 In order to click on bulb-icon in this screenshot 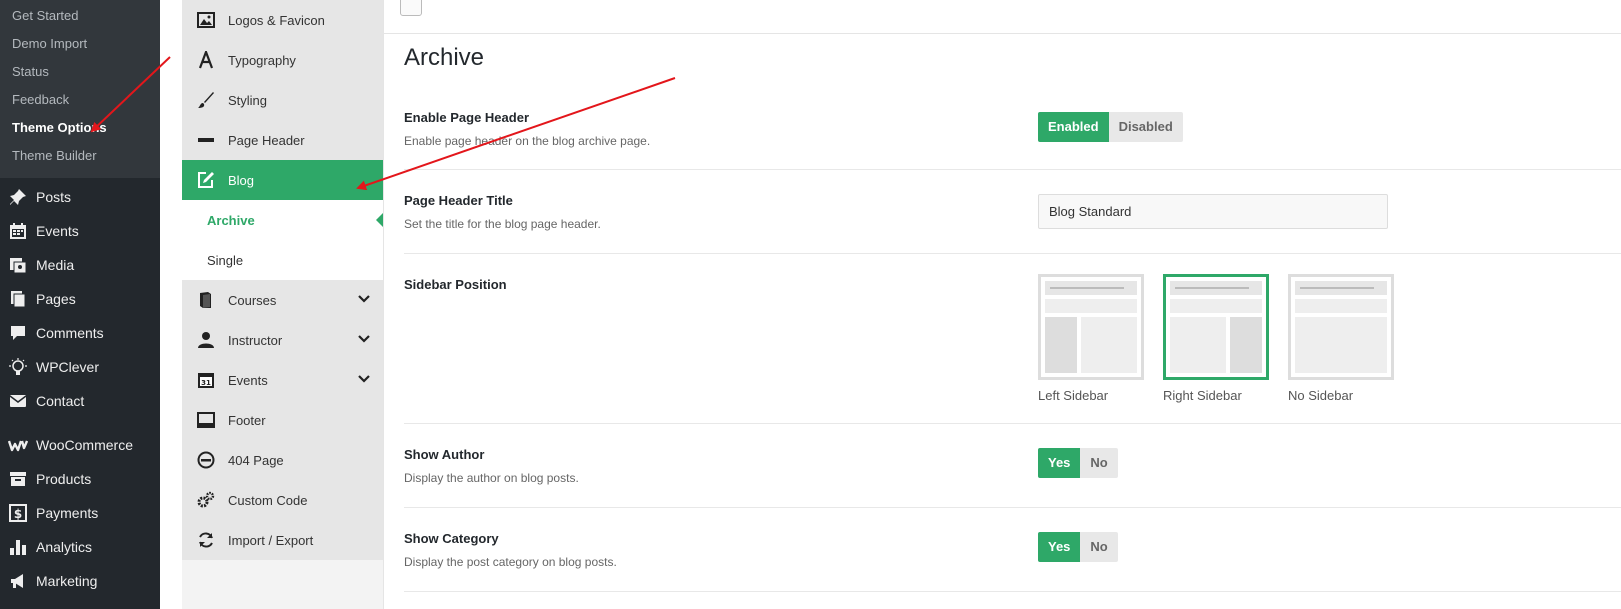, I will do `click(18, 367)`.